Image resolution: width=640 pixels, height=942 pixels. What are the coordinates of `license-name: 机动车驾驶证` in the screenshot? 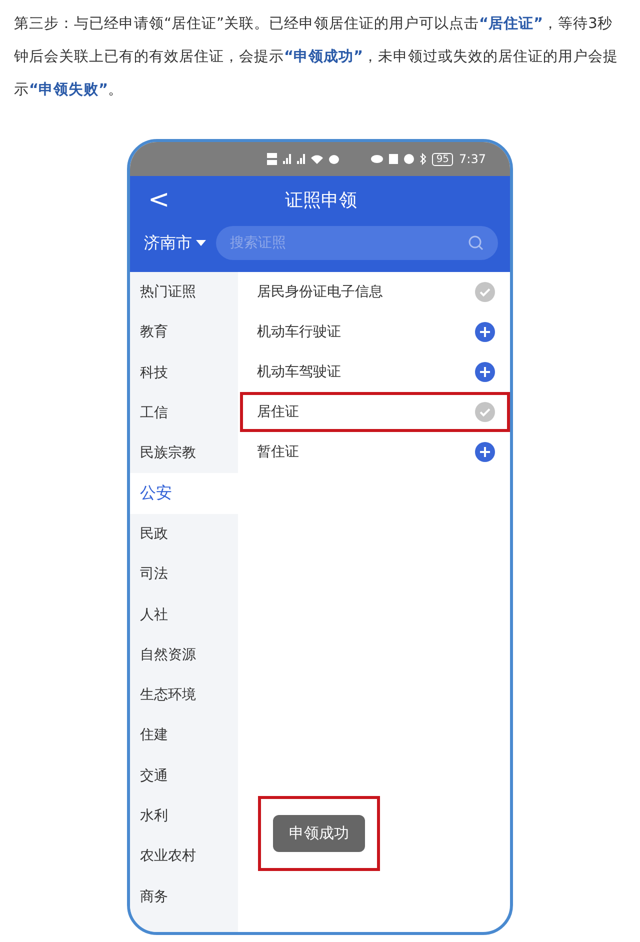 It's located at (299, 372).